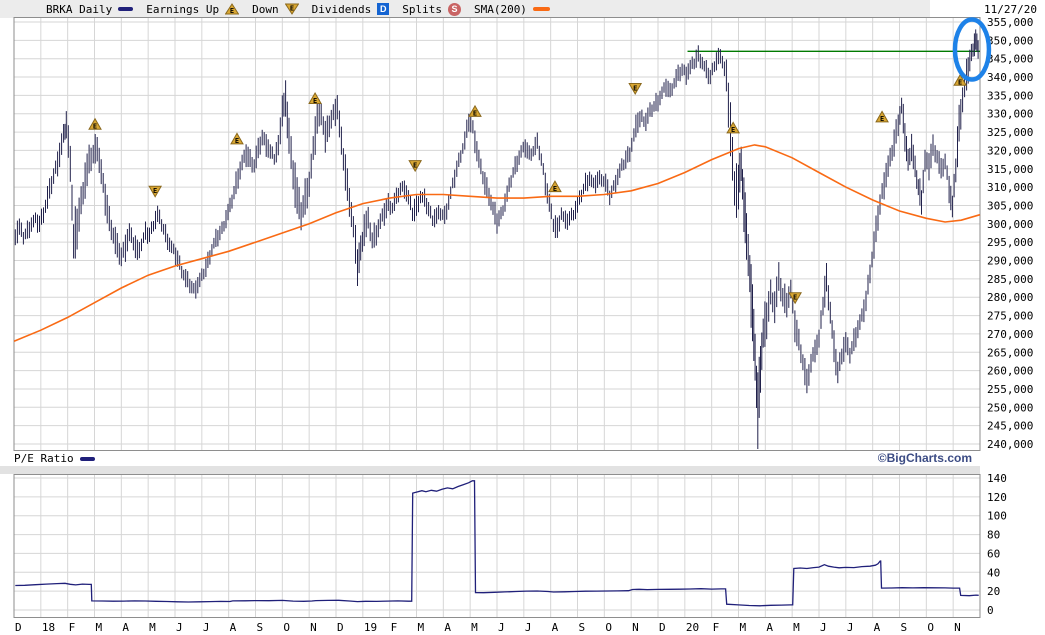 This screenshot has height=635, width=1045. I want to click on svg-text: 345,000, so click(1010, 59).